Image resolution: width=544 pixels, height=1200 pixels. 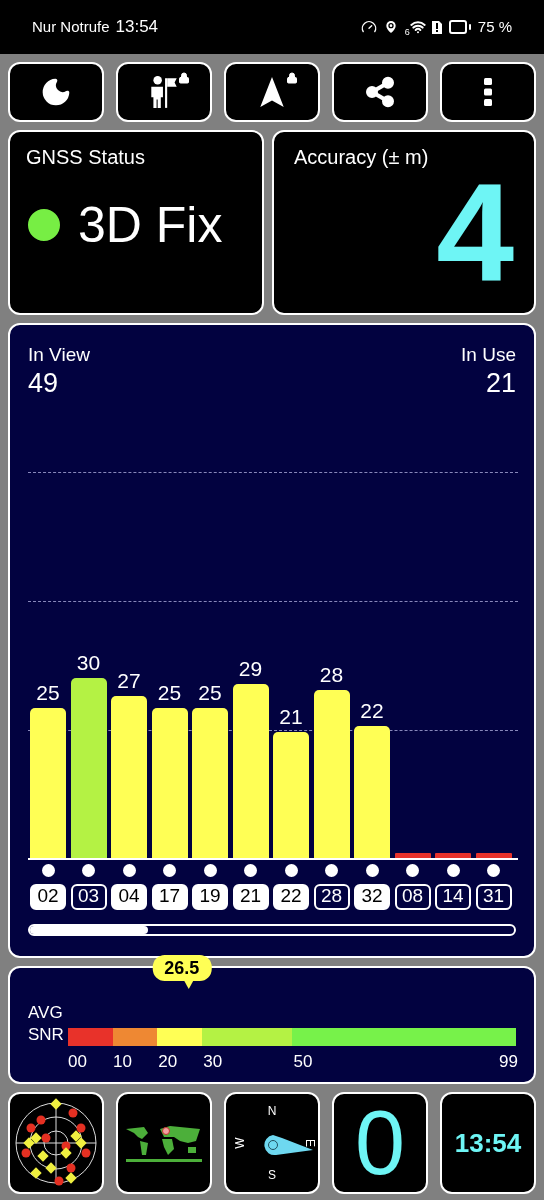 What do you see at coordinates (362, 157) in the screenshot?
I see `card-title: Accuracy (± m)` at bounding box center [362, 157].